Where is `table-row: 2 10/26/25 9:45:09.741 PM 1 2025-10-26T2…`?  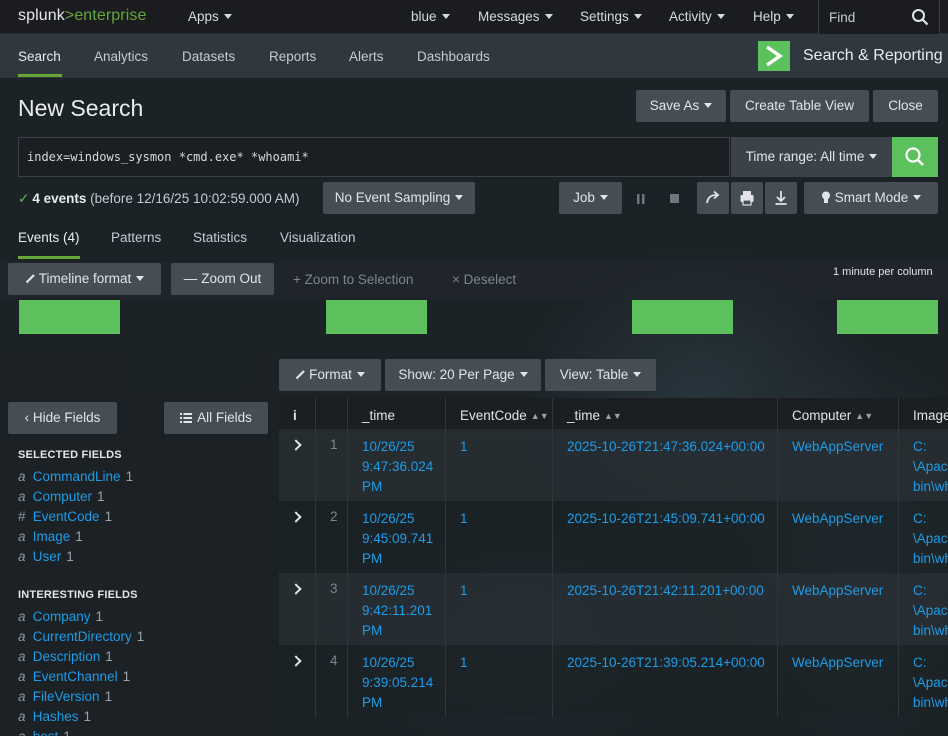 table-row: 2 10/26/25 9:45:09.741 PM 1 2025-10-26T2… is located at coordinates (613, 537).